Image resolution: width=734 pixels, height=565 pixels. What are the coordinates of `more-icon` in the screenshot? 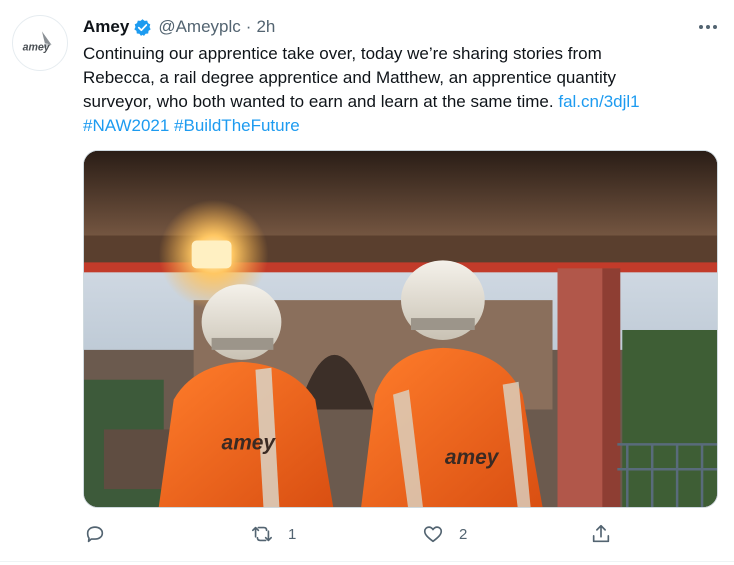 It's located at (708, 27).